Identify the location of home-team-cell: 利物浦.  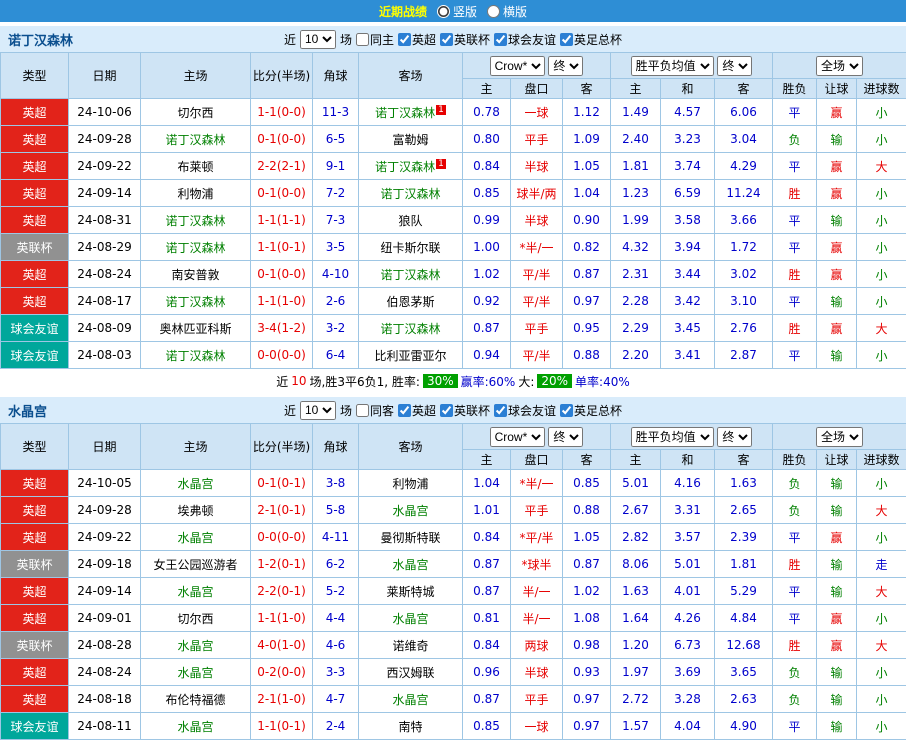
(195, 193).